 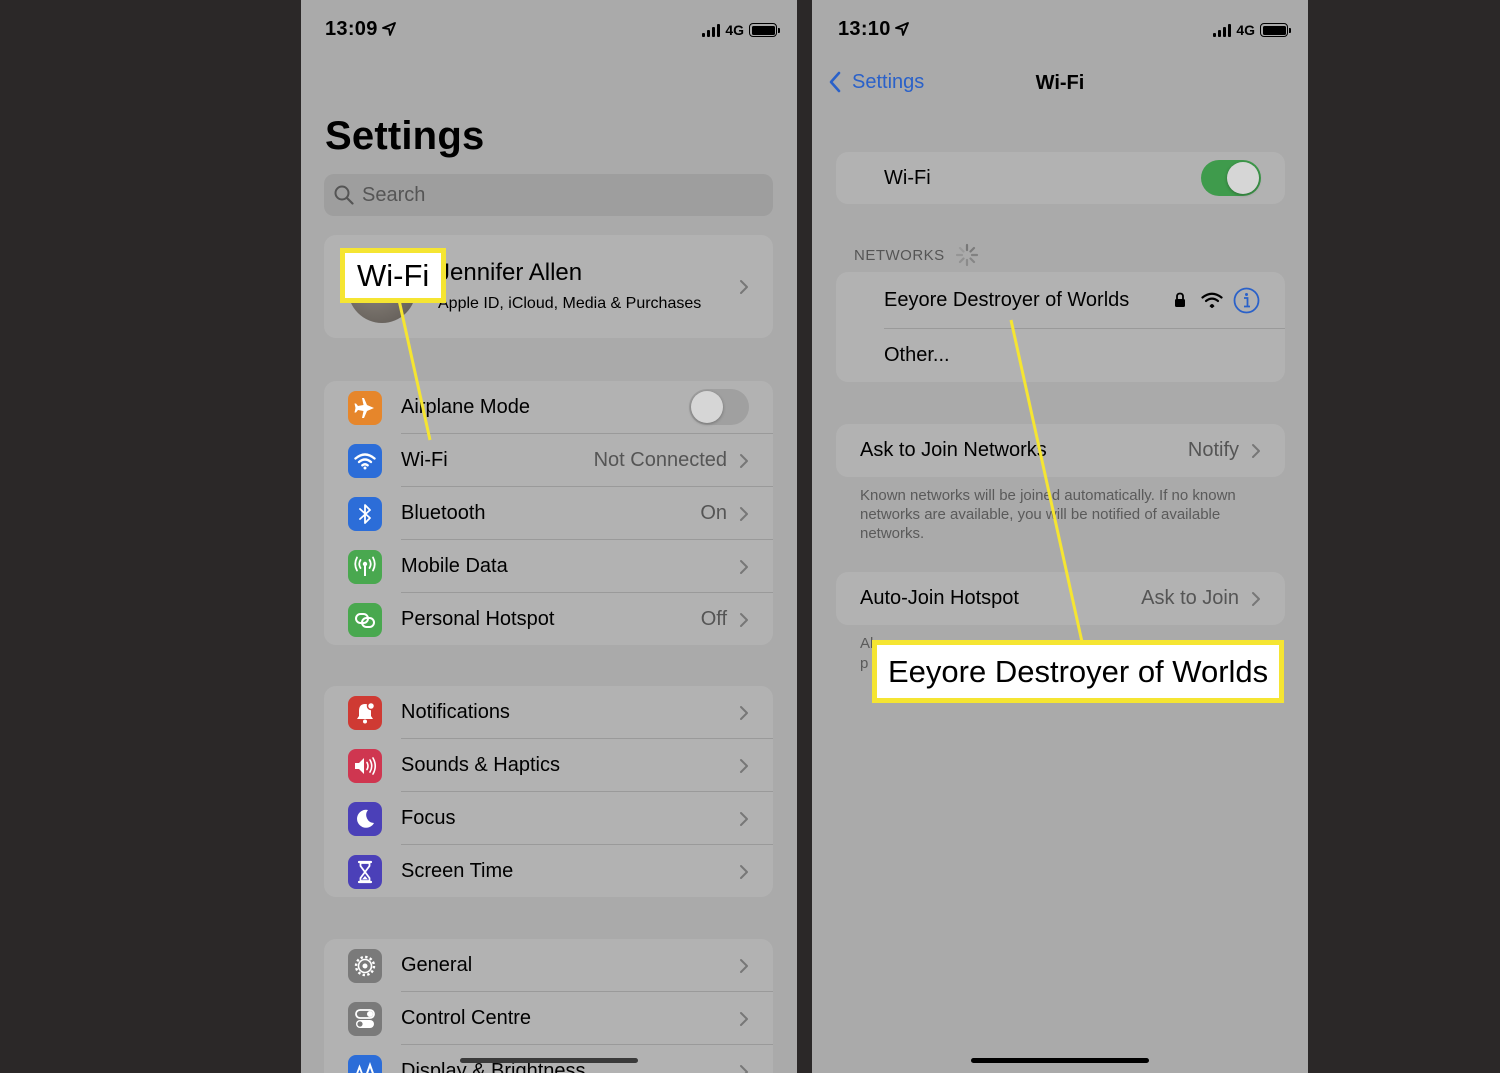 I want to click on row-value: Notify, so click(x=1213, y=450).